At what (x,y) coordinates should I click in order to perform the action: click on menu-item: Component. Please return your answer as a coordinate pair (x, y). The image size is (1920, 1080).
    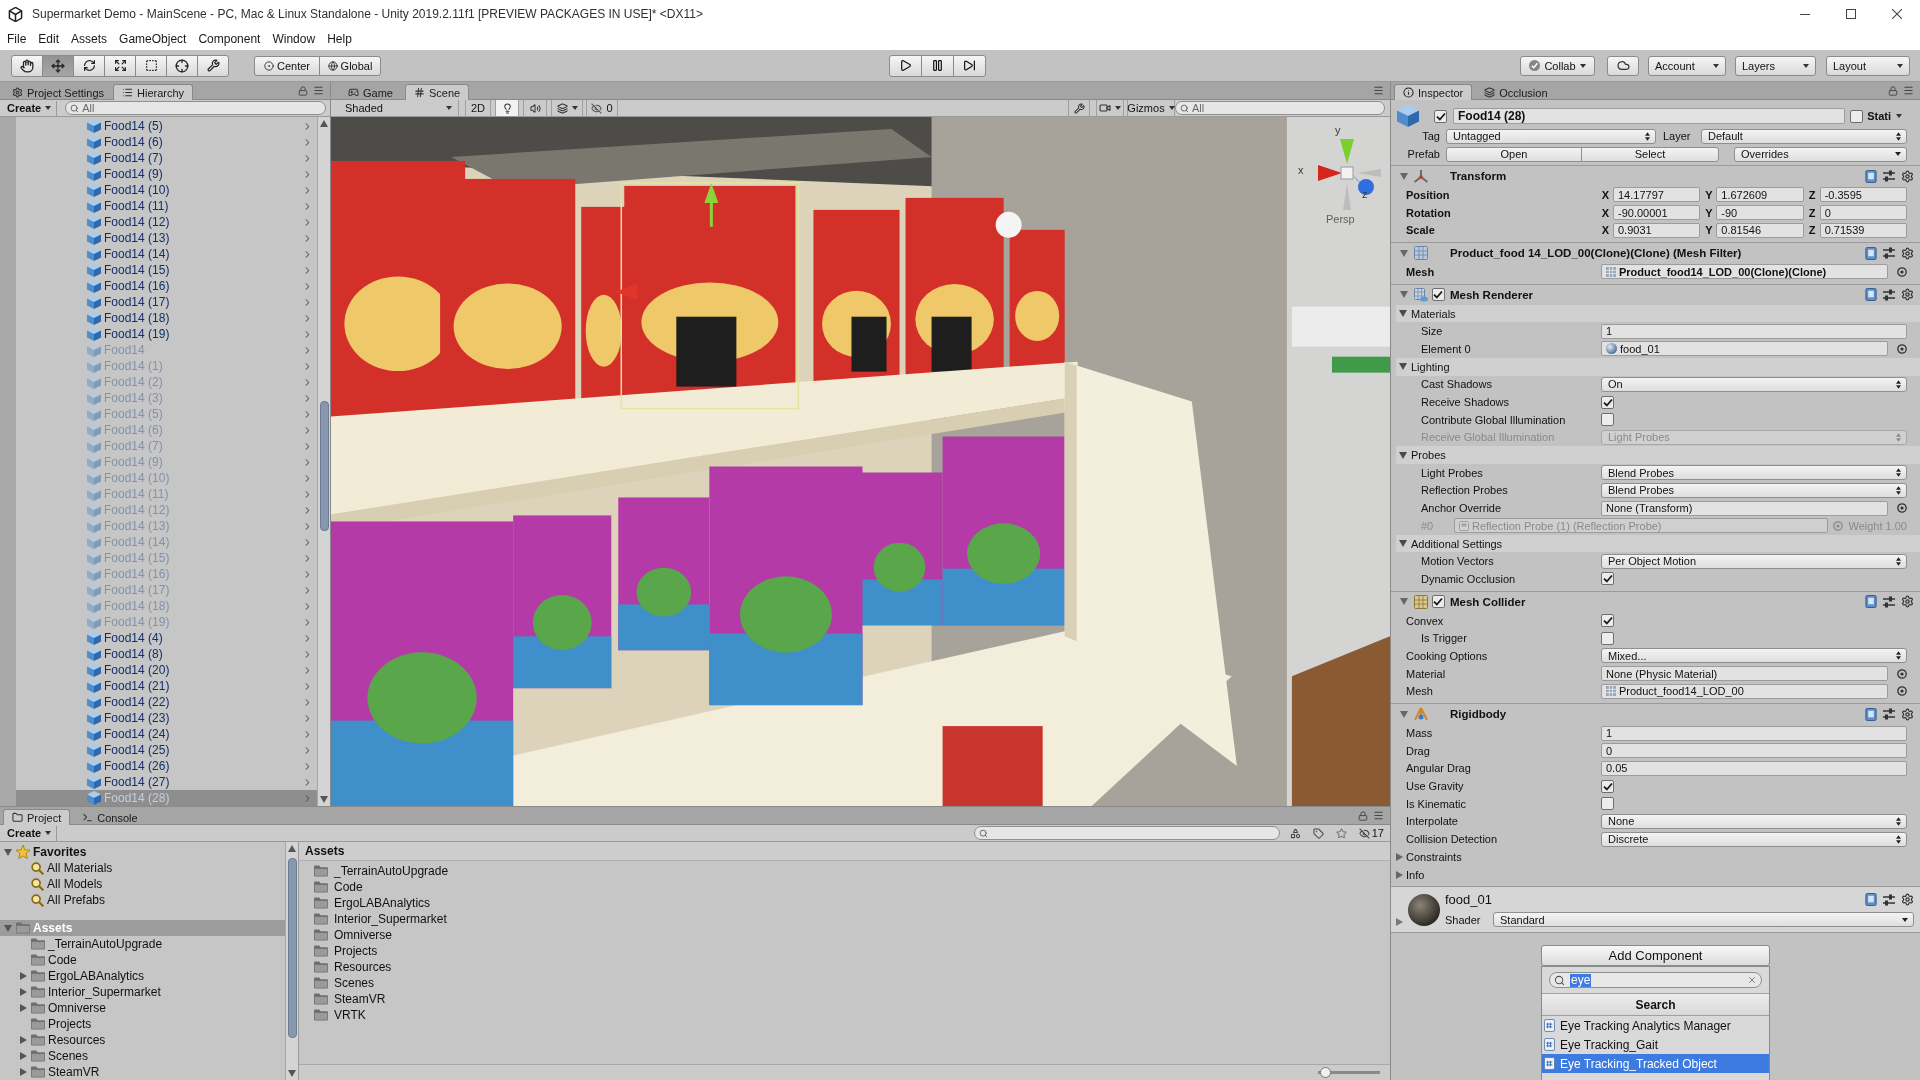
    Looking at the image, I should click on (229, 39).